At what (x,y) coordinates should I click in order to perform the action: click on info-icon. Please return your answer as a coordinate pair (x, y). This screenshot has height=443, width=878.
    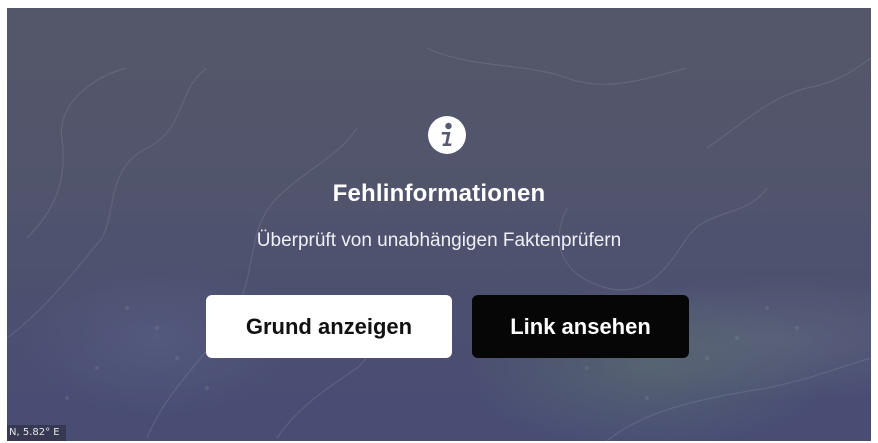
    Looking at the image, I should click on (447, 135).